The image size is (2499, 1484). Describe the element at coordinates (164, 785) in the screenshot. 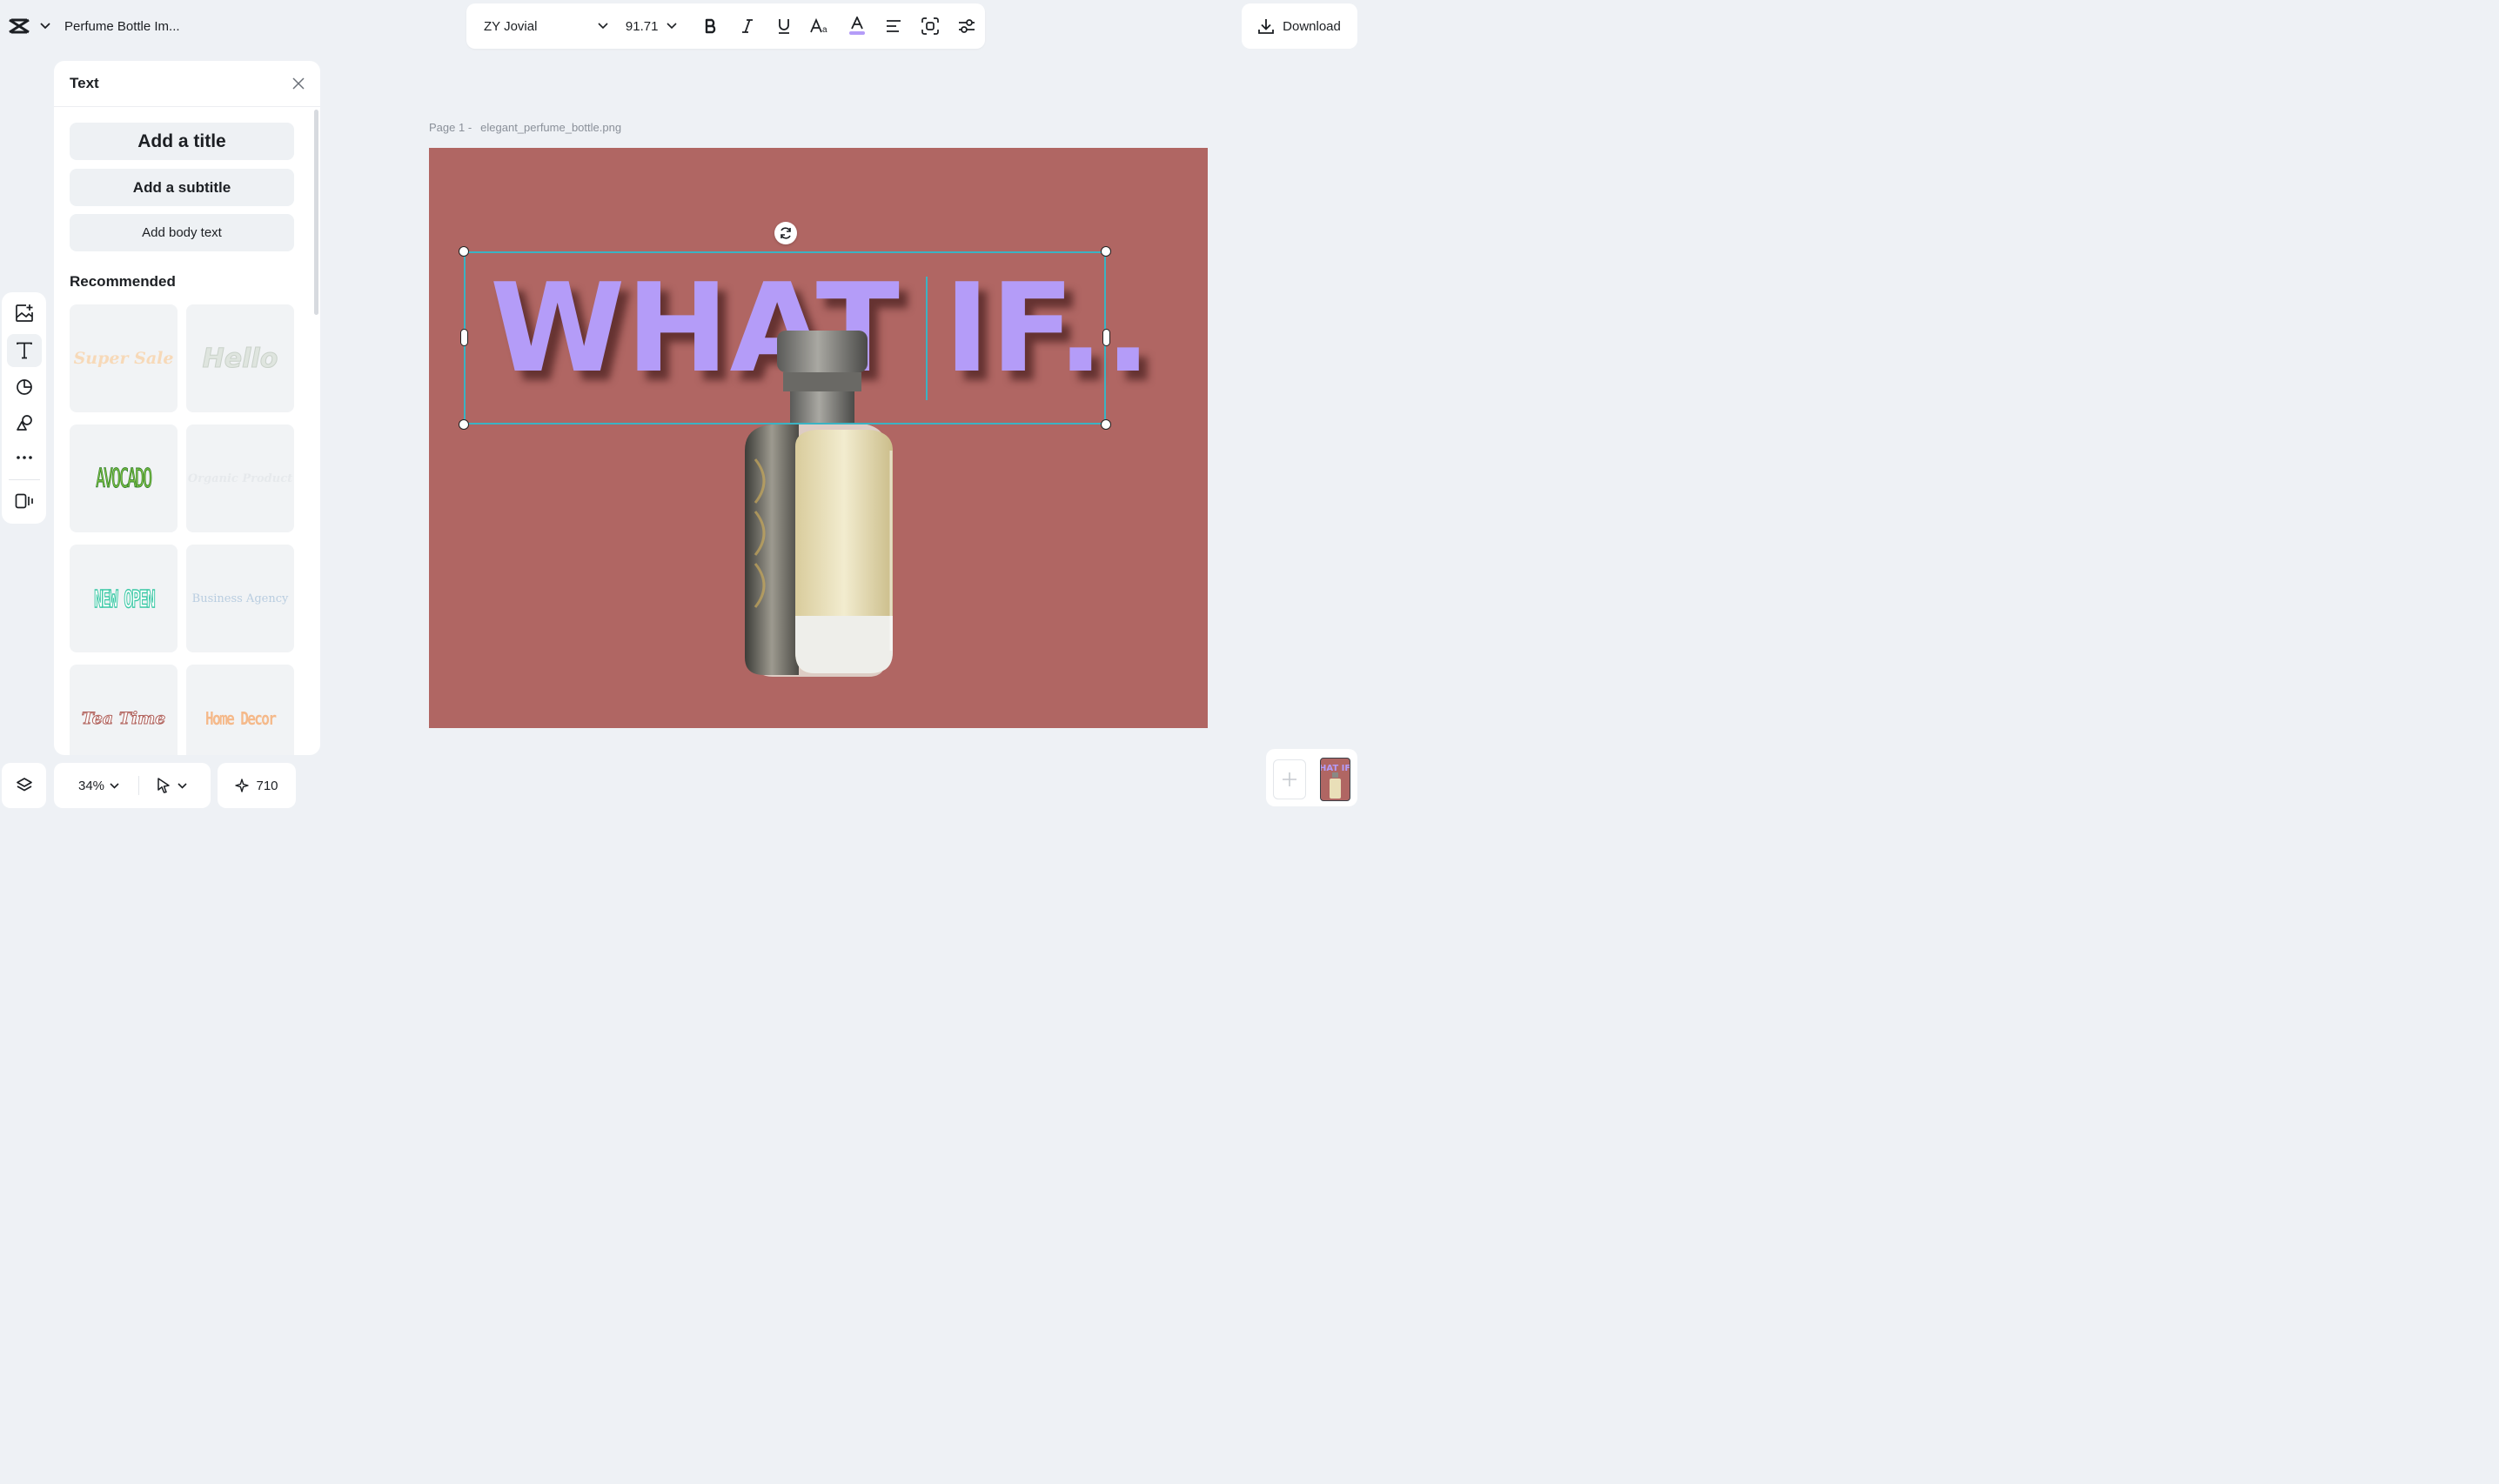

I see `pointer-icon` at that location.